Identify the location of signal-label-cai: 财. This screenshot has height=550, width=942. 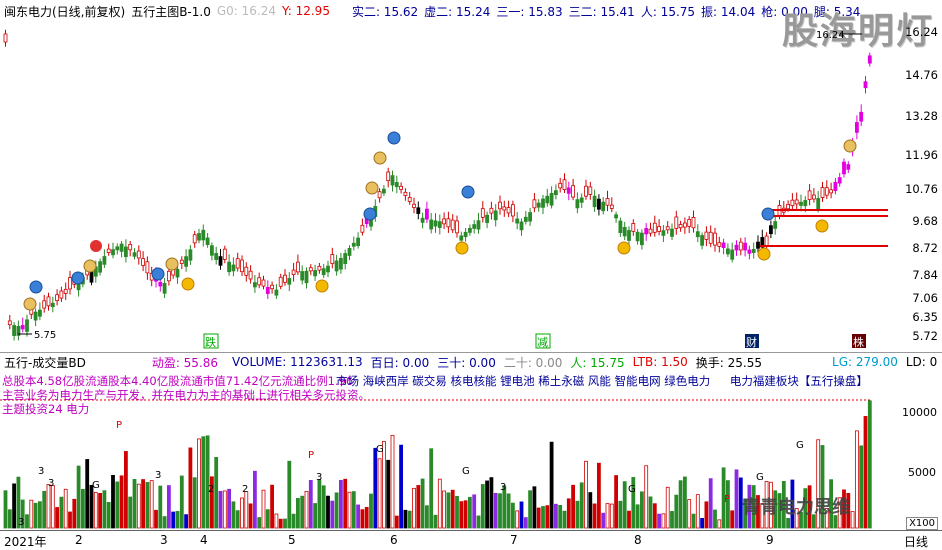
(752, 341).